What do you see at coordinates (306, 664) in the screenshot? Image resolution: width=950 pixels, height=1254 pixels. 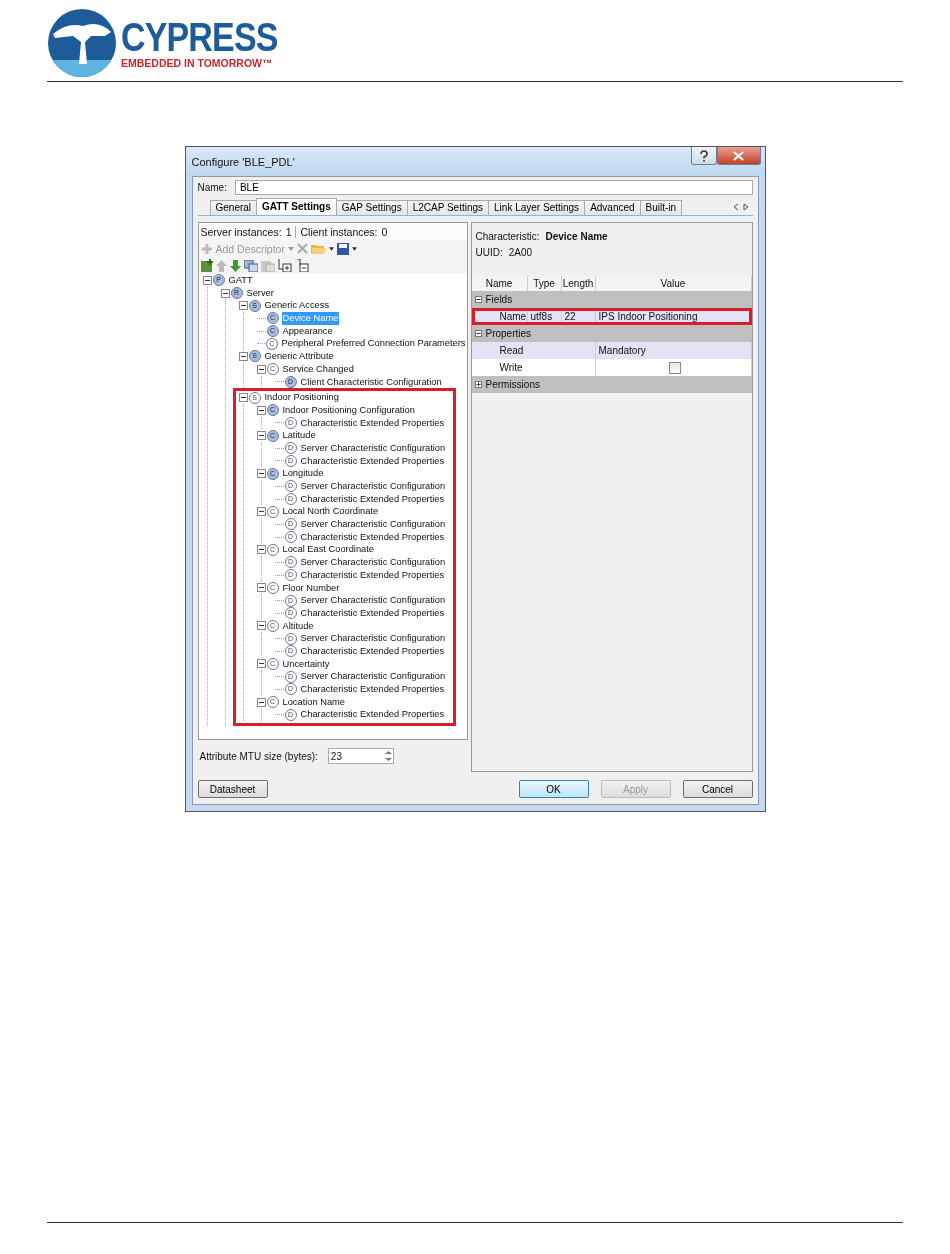 I see `tree-item: Uncertainty` at bounding box center [306, 664].